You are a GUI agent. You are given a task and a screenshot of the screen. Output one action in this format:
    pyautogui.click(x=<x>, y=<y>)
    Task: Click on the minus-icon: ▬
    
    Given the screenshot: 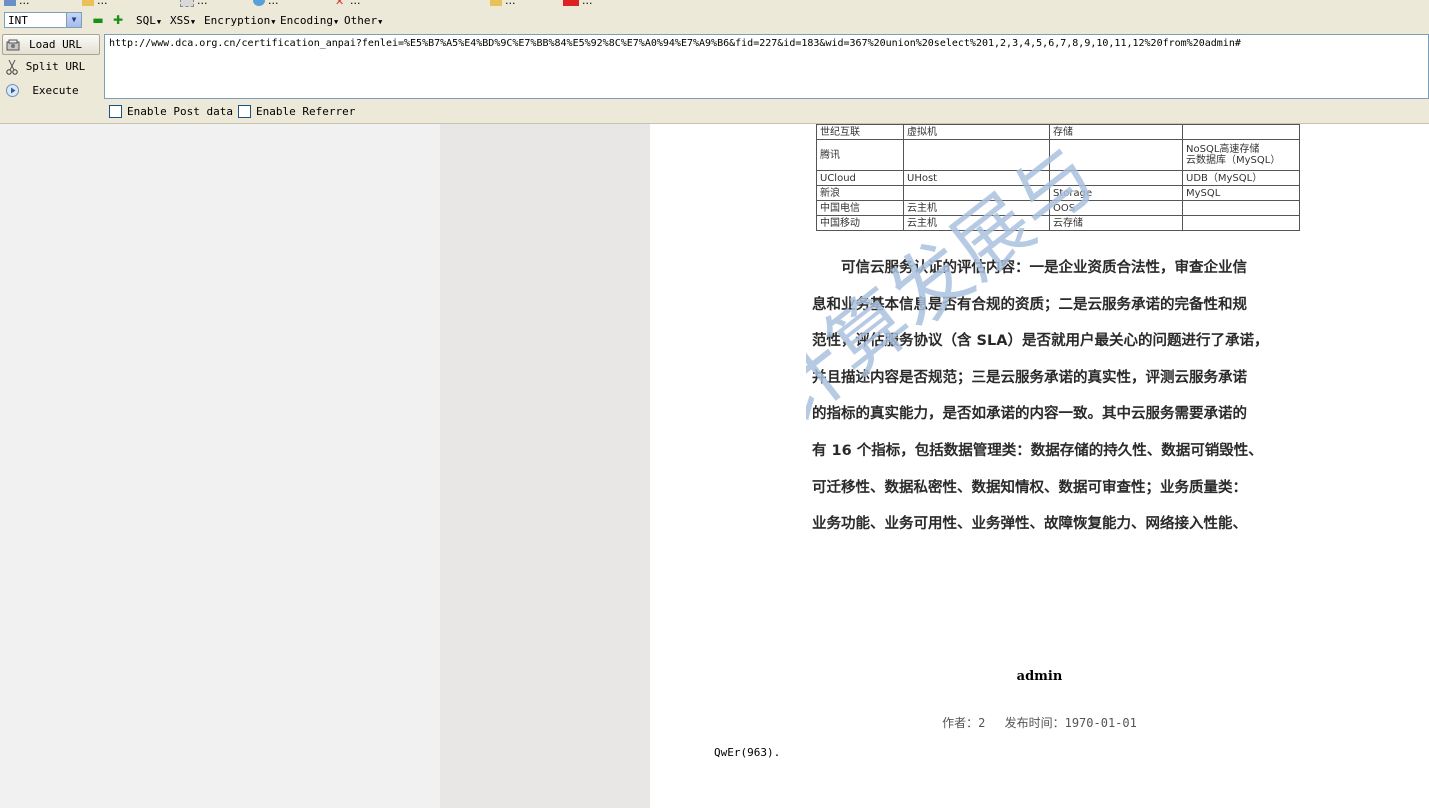 What is the action you would take?
    pyautogui.click(x=97, y=20)
    